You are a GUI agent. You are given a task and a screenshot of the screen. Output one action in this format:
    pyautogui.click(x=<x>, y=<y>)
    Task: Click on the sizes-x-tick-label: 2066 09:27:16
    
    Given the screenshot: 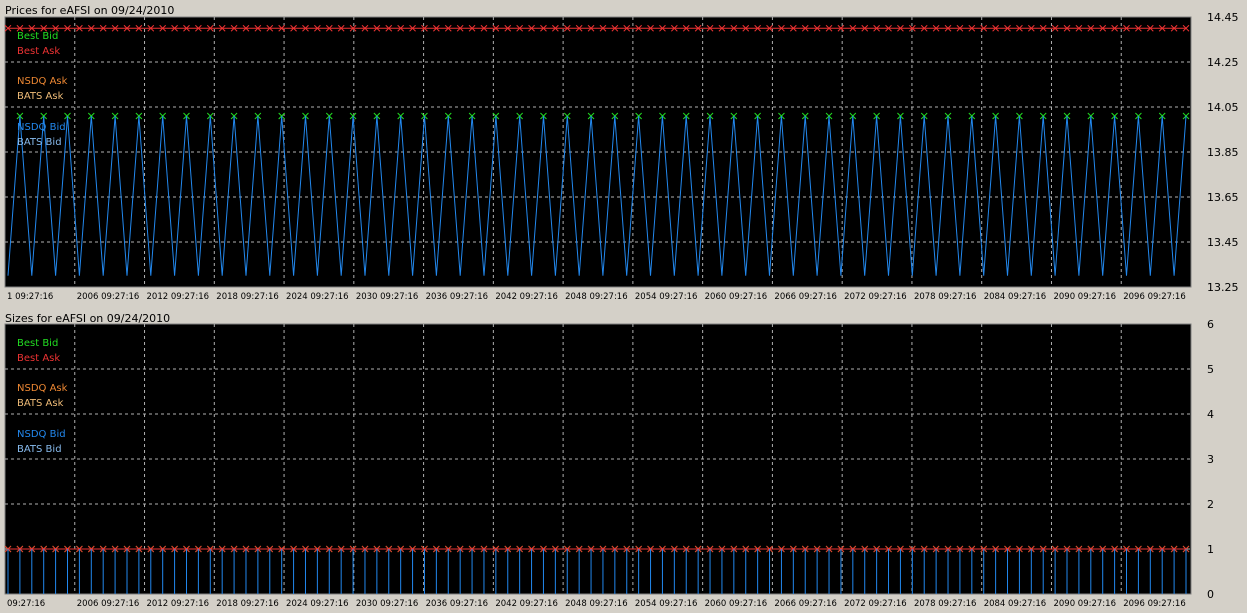 What is the action you would take?
    pyautogui.click(x=805, y=604)
    